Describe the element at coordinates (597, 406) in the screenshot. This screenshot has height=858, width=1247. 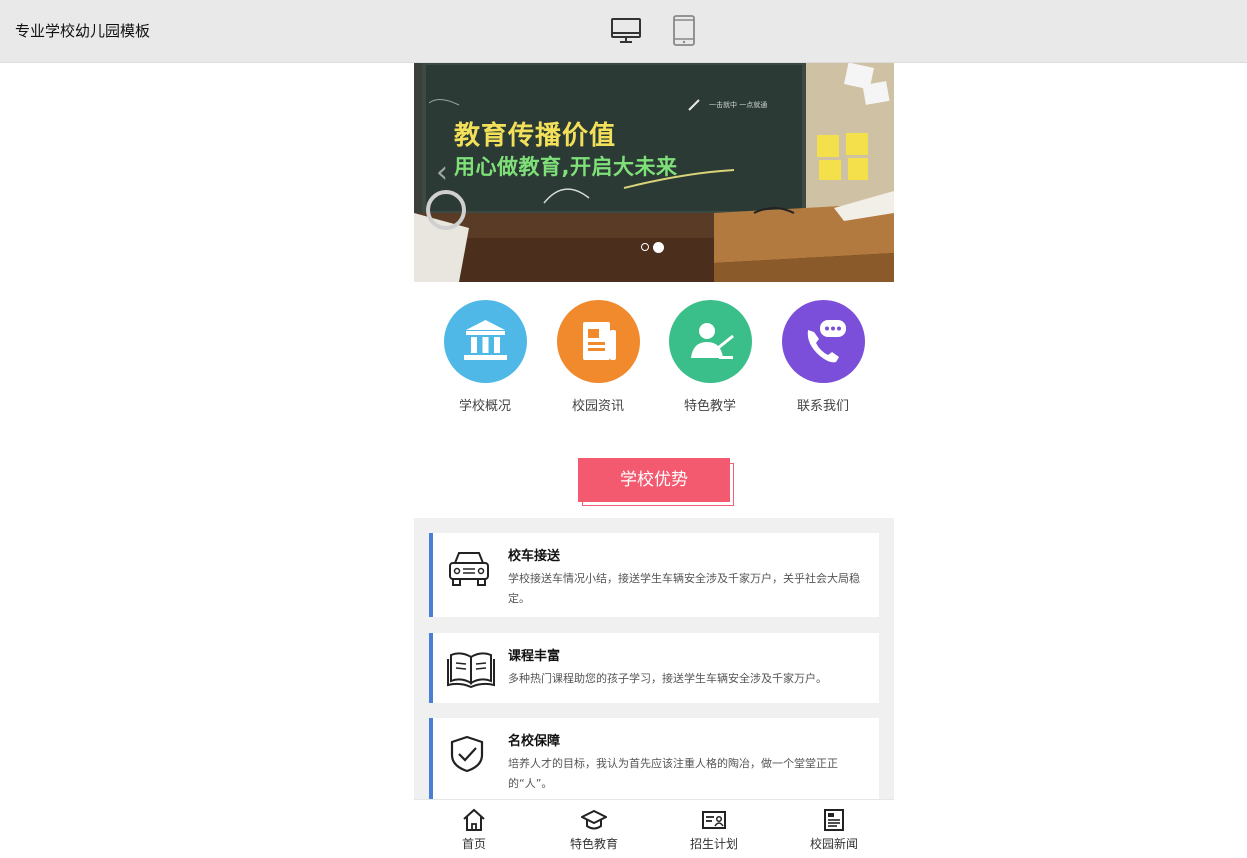
I see `quick-nav-label: 校园资讯` at that location.